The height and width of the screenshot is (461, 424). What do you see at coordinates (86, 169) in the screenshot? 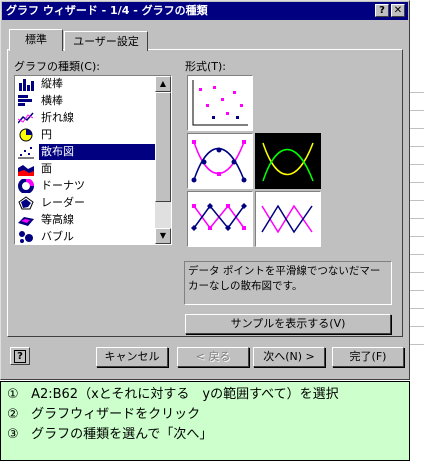
I see `list-item-area: 面` at bounding box center [86, 169].